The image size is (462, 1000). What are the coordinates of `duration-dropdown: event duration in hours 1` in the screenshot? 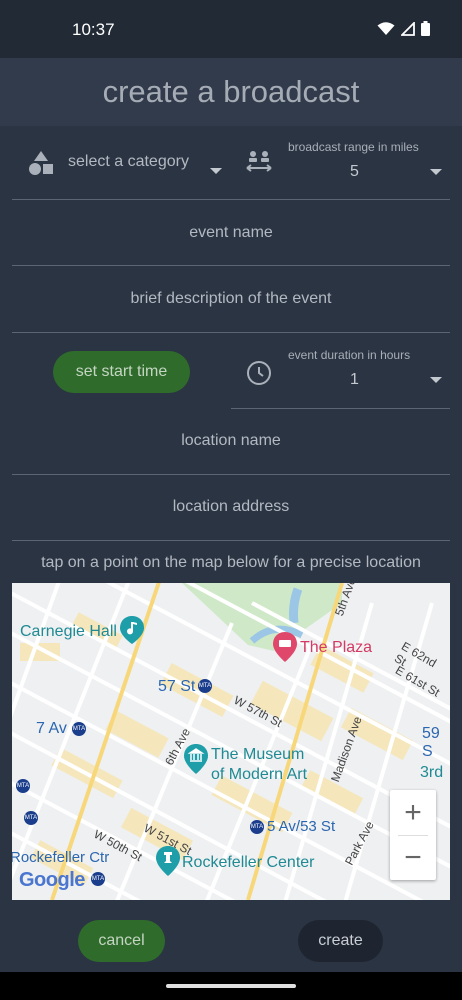 It's located at (345, 376).